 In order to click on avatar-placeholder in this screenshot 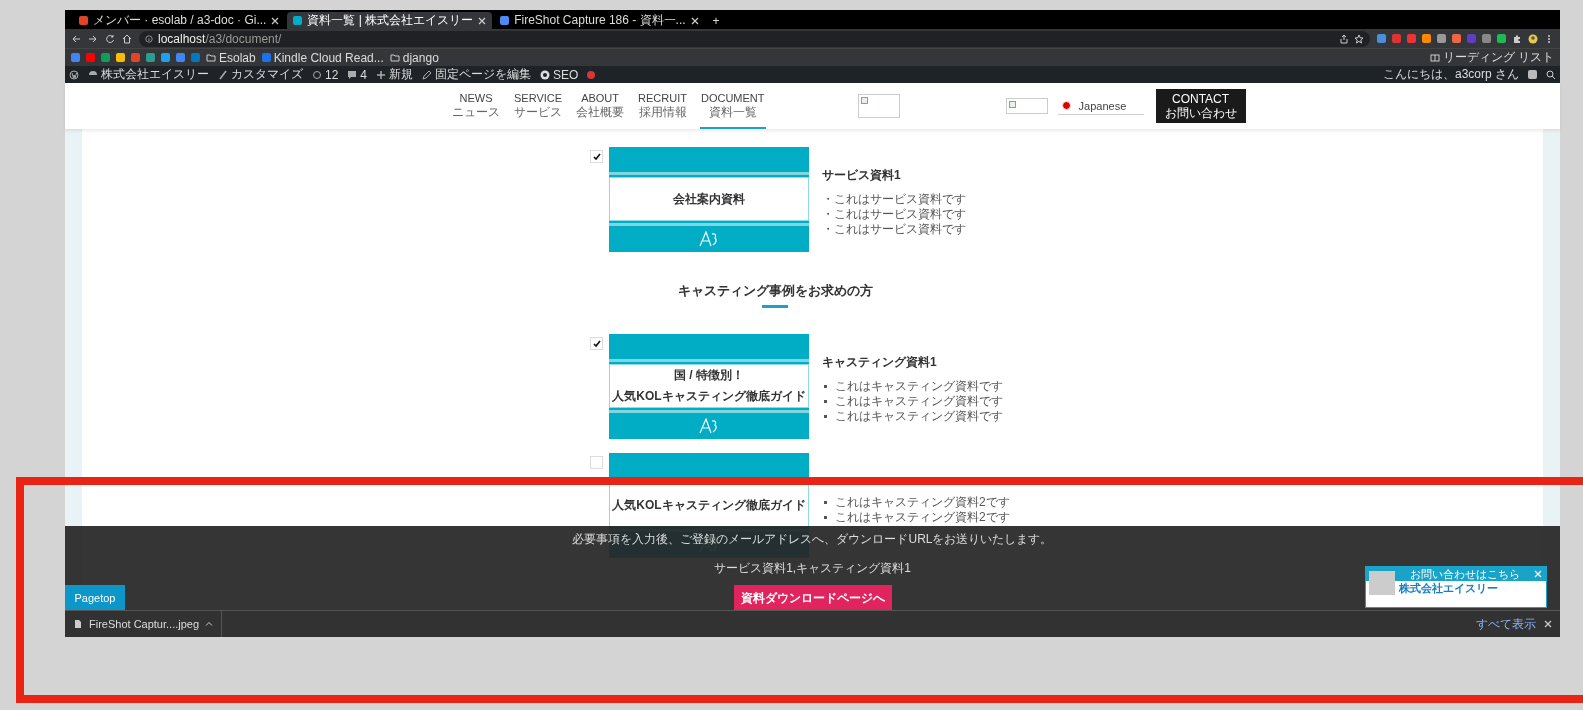, I will do `click(1382, 582)`.